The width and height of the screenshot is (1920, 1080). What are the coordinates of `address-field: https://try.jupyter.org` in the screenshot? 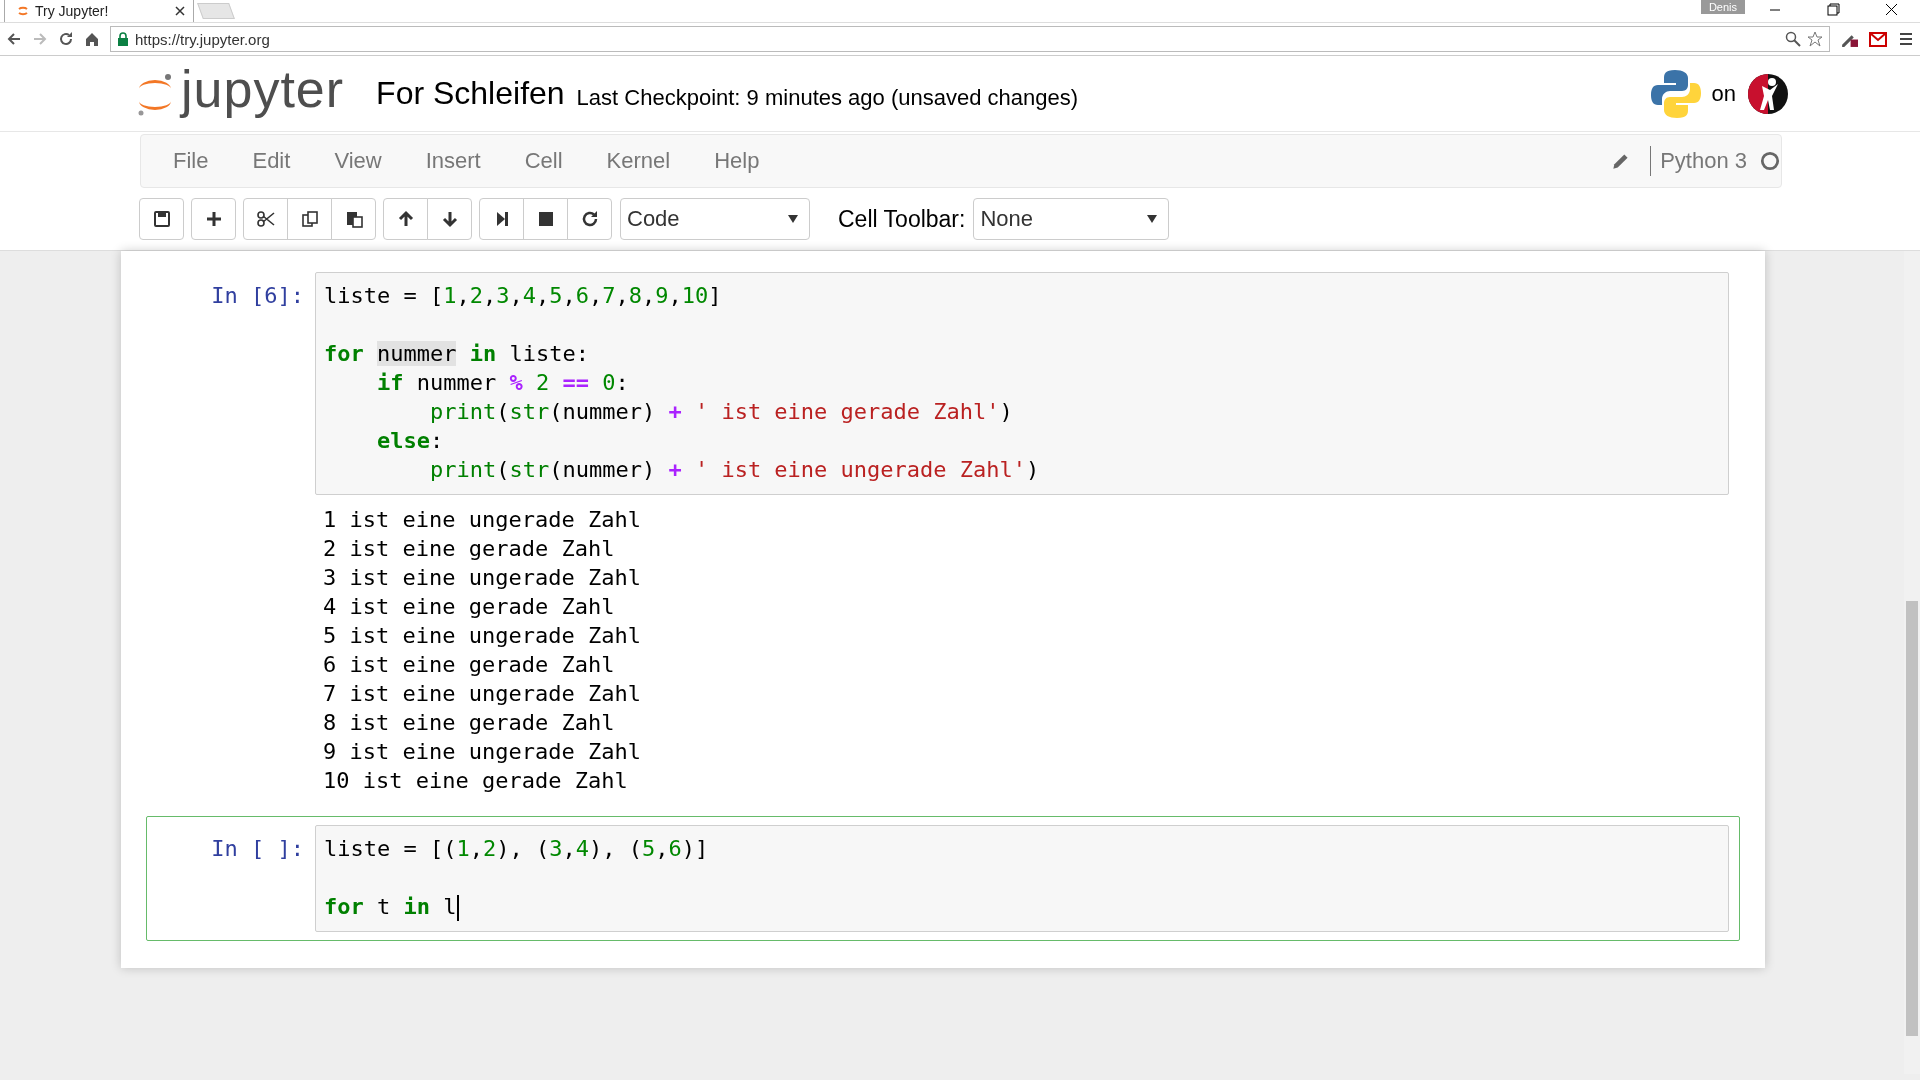 It's located at (970, 39).